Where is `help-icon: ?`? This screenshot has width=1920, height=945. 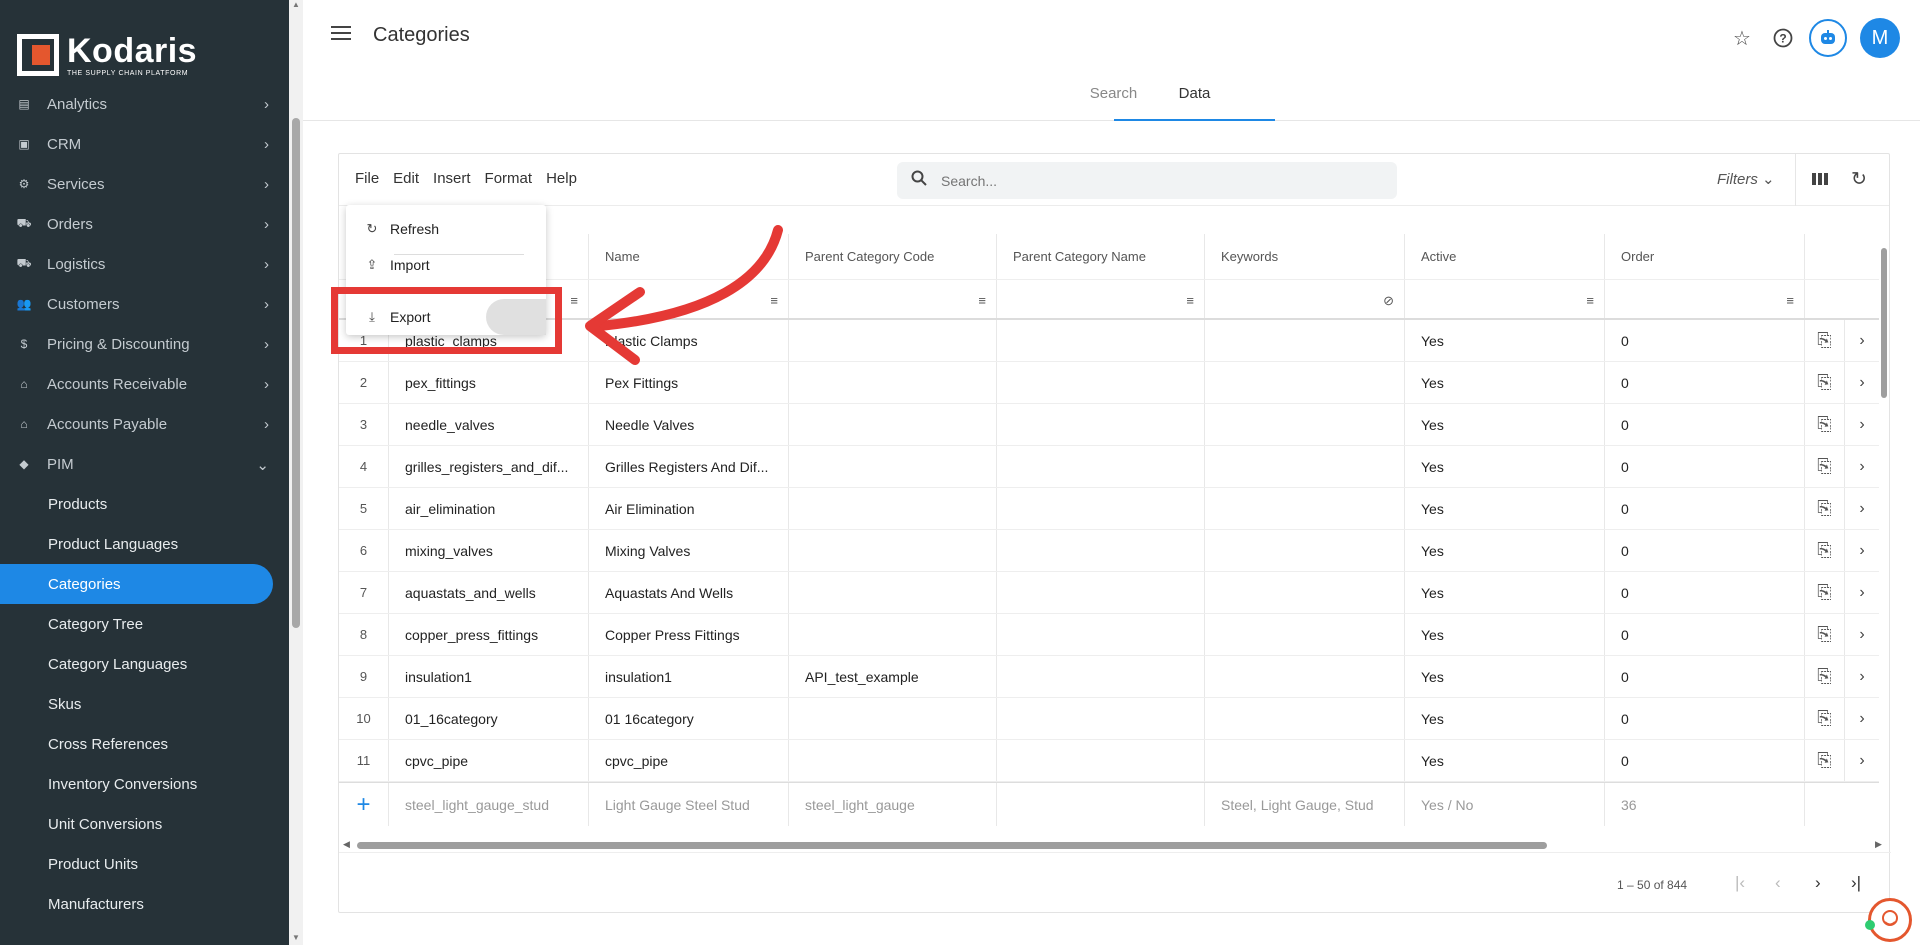 help-icon: ? is located at coordinates (1783, 38).